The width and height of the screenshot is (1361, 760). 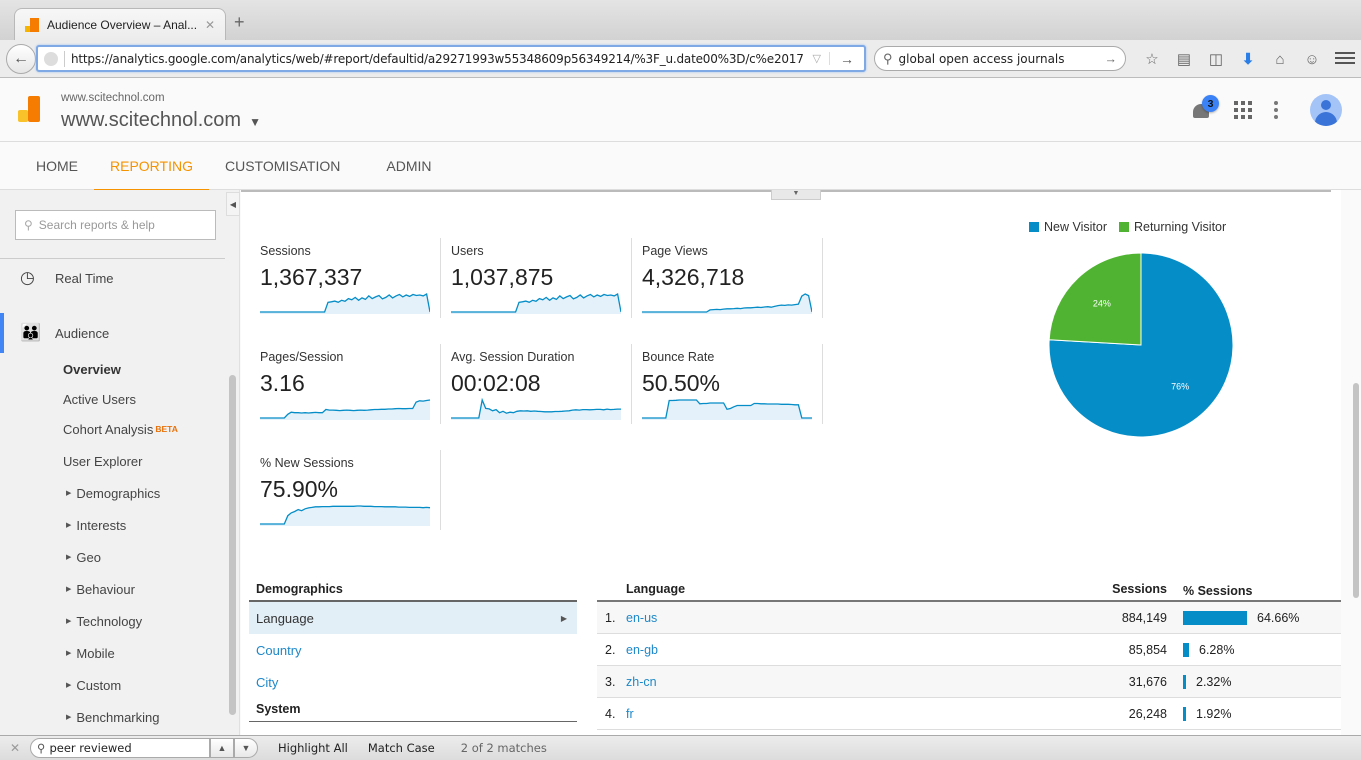 What do you see at coordinates (611, 591) in the screenshot?
I see `rank-header` at bounding box center [611, 591].